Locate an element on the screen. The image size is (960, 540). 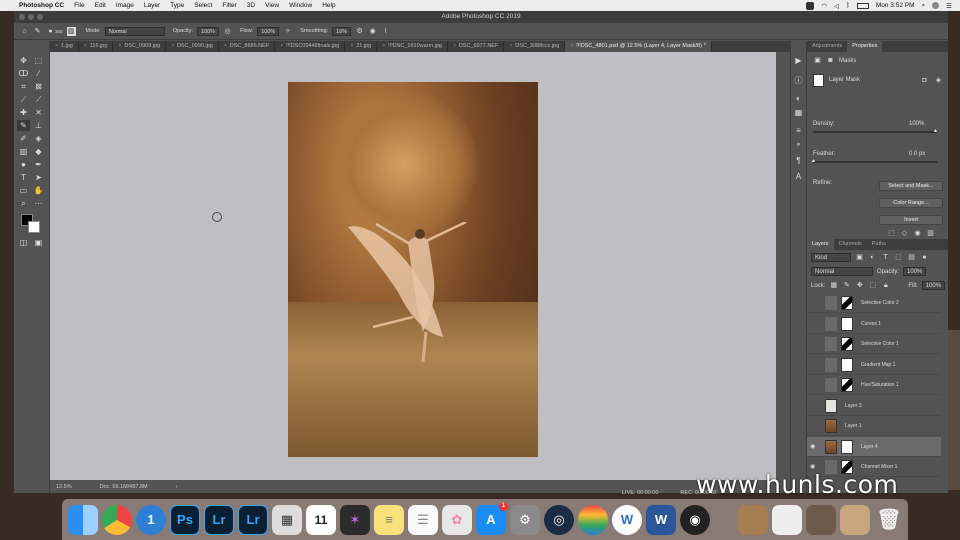
tab-paths: Paths is located at coordinates (879, 244).